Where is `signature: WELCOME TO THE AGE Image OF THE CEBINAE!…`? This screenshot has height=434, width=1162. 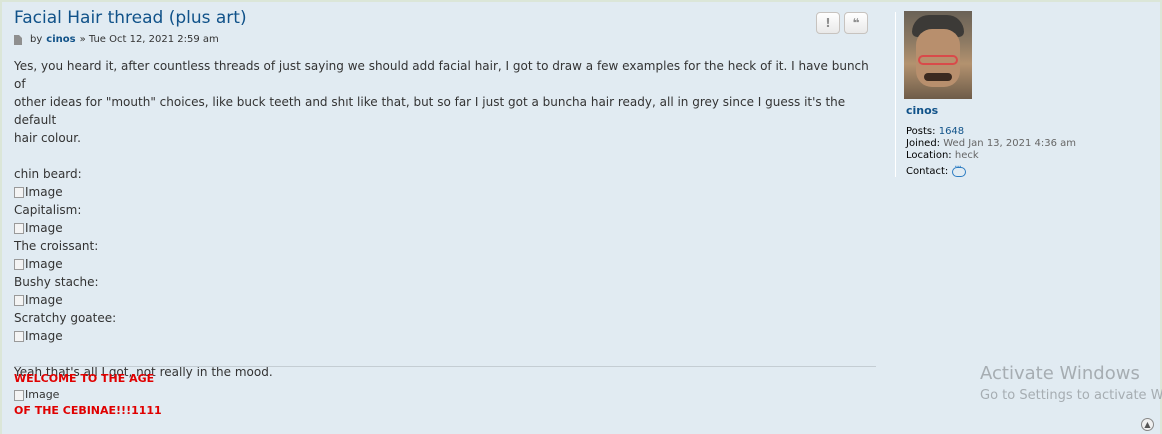
signature: WELCOME TO THE AGE Image OF THE CEBINAE!… is located at coordinates (88, 395).